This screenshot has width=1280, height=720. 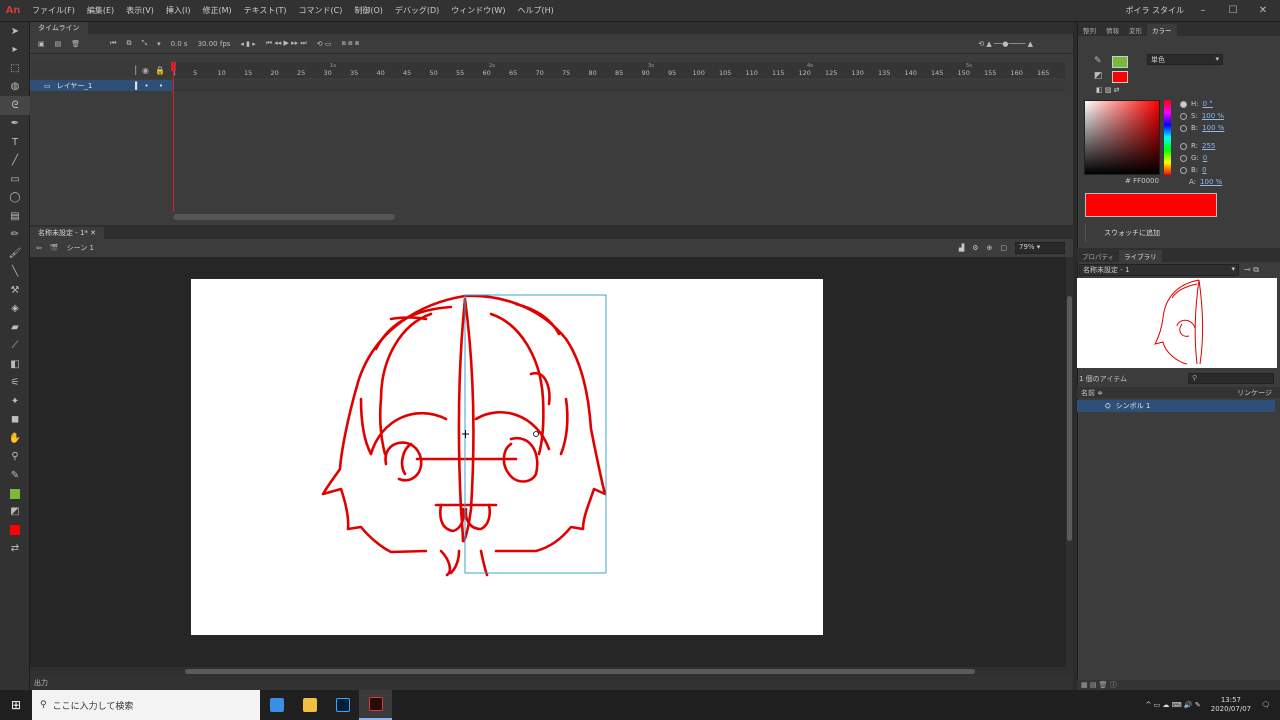 What do you see at coordinates (1112, 30) in the screenshot?
I see `tab-info: 情報` at bounding box center [1112, 30].